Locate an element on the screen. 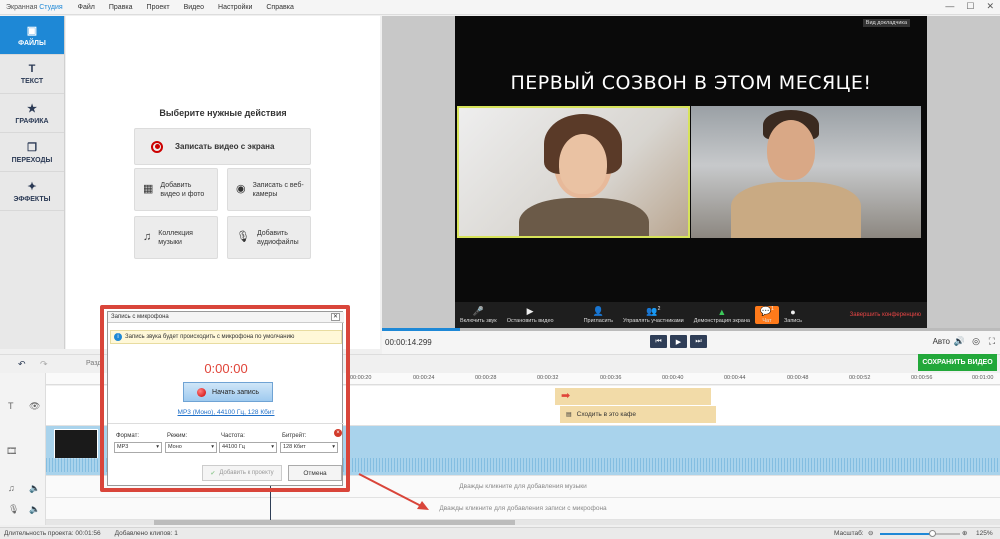 This screenshot has width=1000, height=539. mic-track-icon: 🎙 is located at coordinates (14, 509).